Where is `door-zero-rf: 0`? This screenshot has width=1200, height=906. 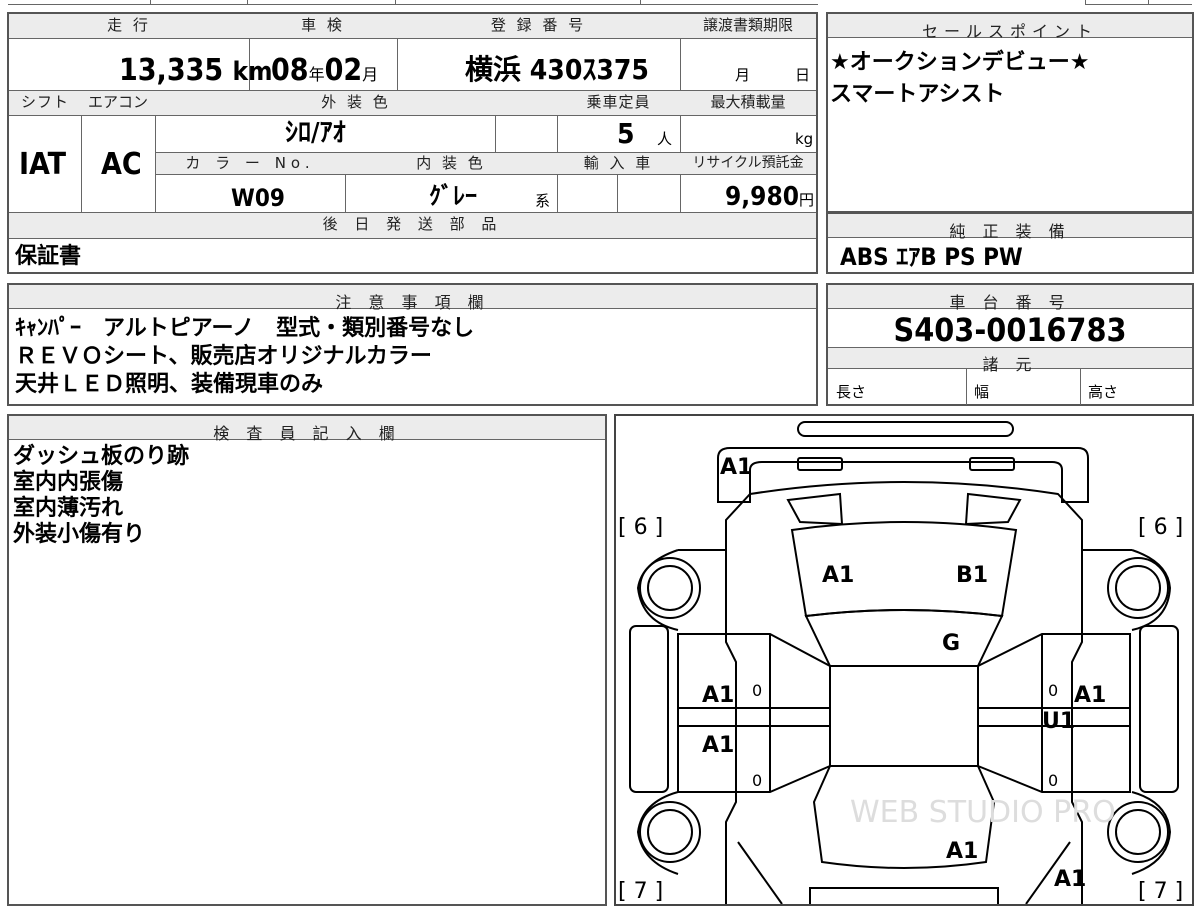 door-zero-rf: 0 is located at coordinates (1053, 690).